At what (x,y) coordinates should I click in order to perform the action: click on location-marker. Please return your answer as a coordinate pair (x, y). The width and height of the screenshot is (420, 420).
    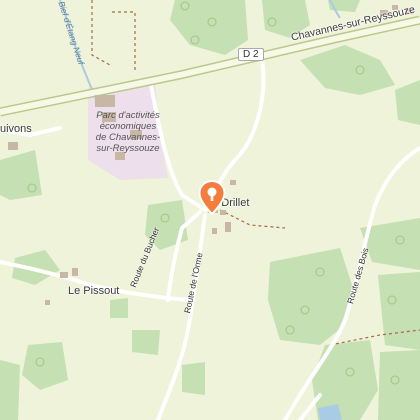
    Looking at the image, I should click on (212, 198).